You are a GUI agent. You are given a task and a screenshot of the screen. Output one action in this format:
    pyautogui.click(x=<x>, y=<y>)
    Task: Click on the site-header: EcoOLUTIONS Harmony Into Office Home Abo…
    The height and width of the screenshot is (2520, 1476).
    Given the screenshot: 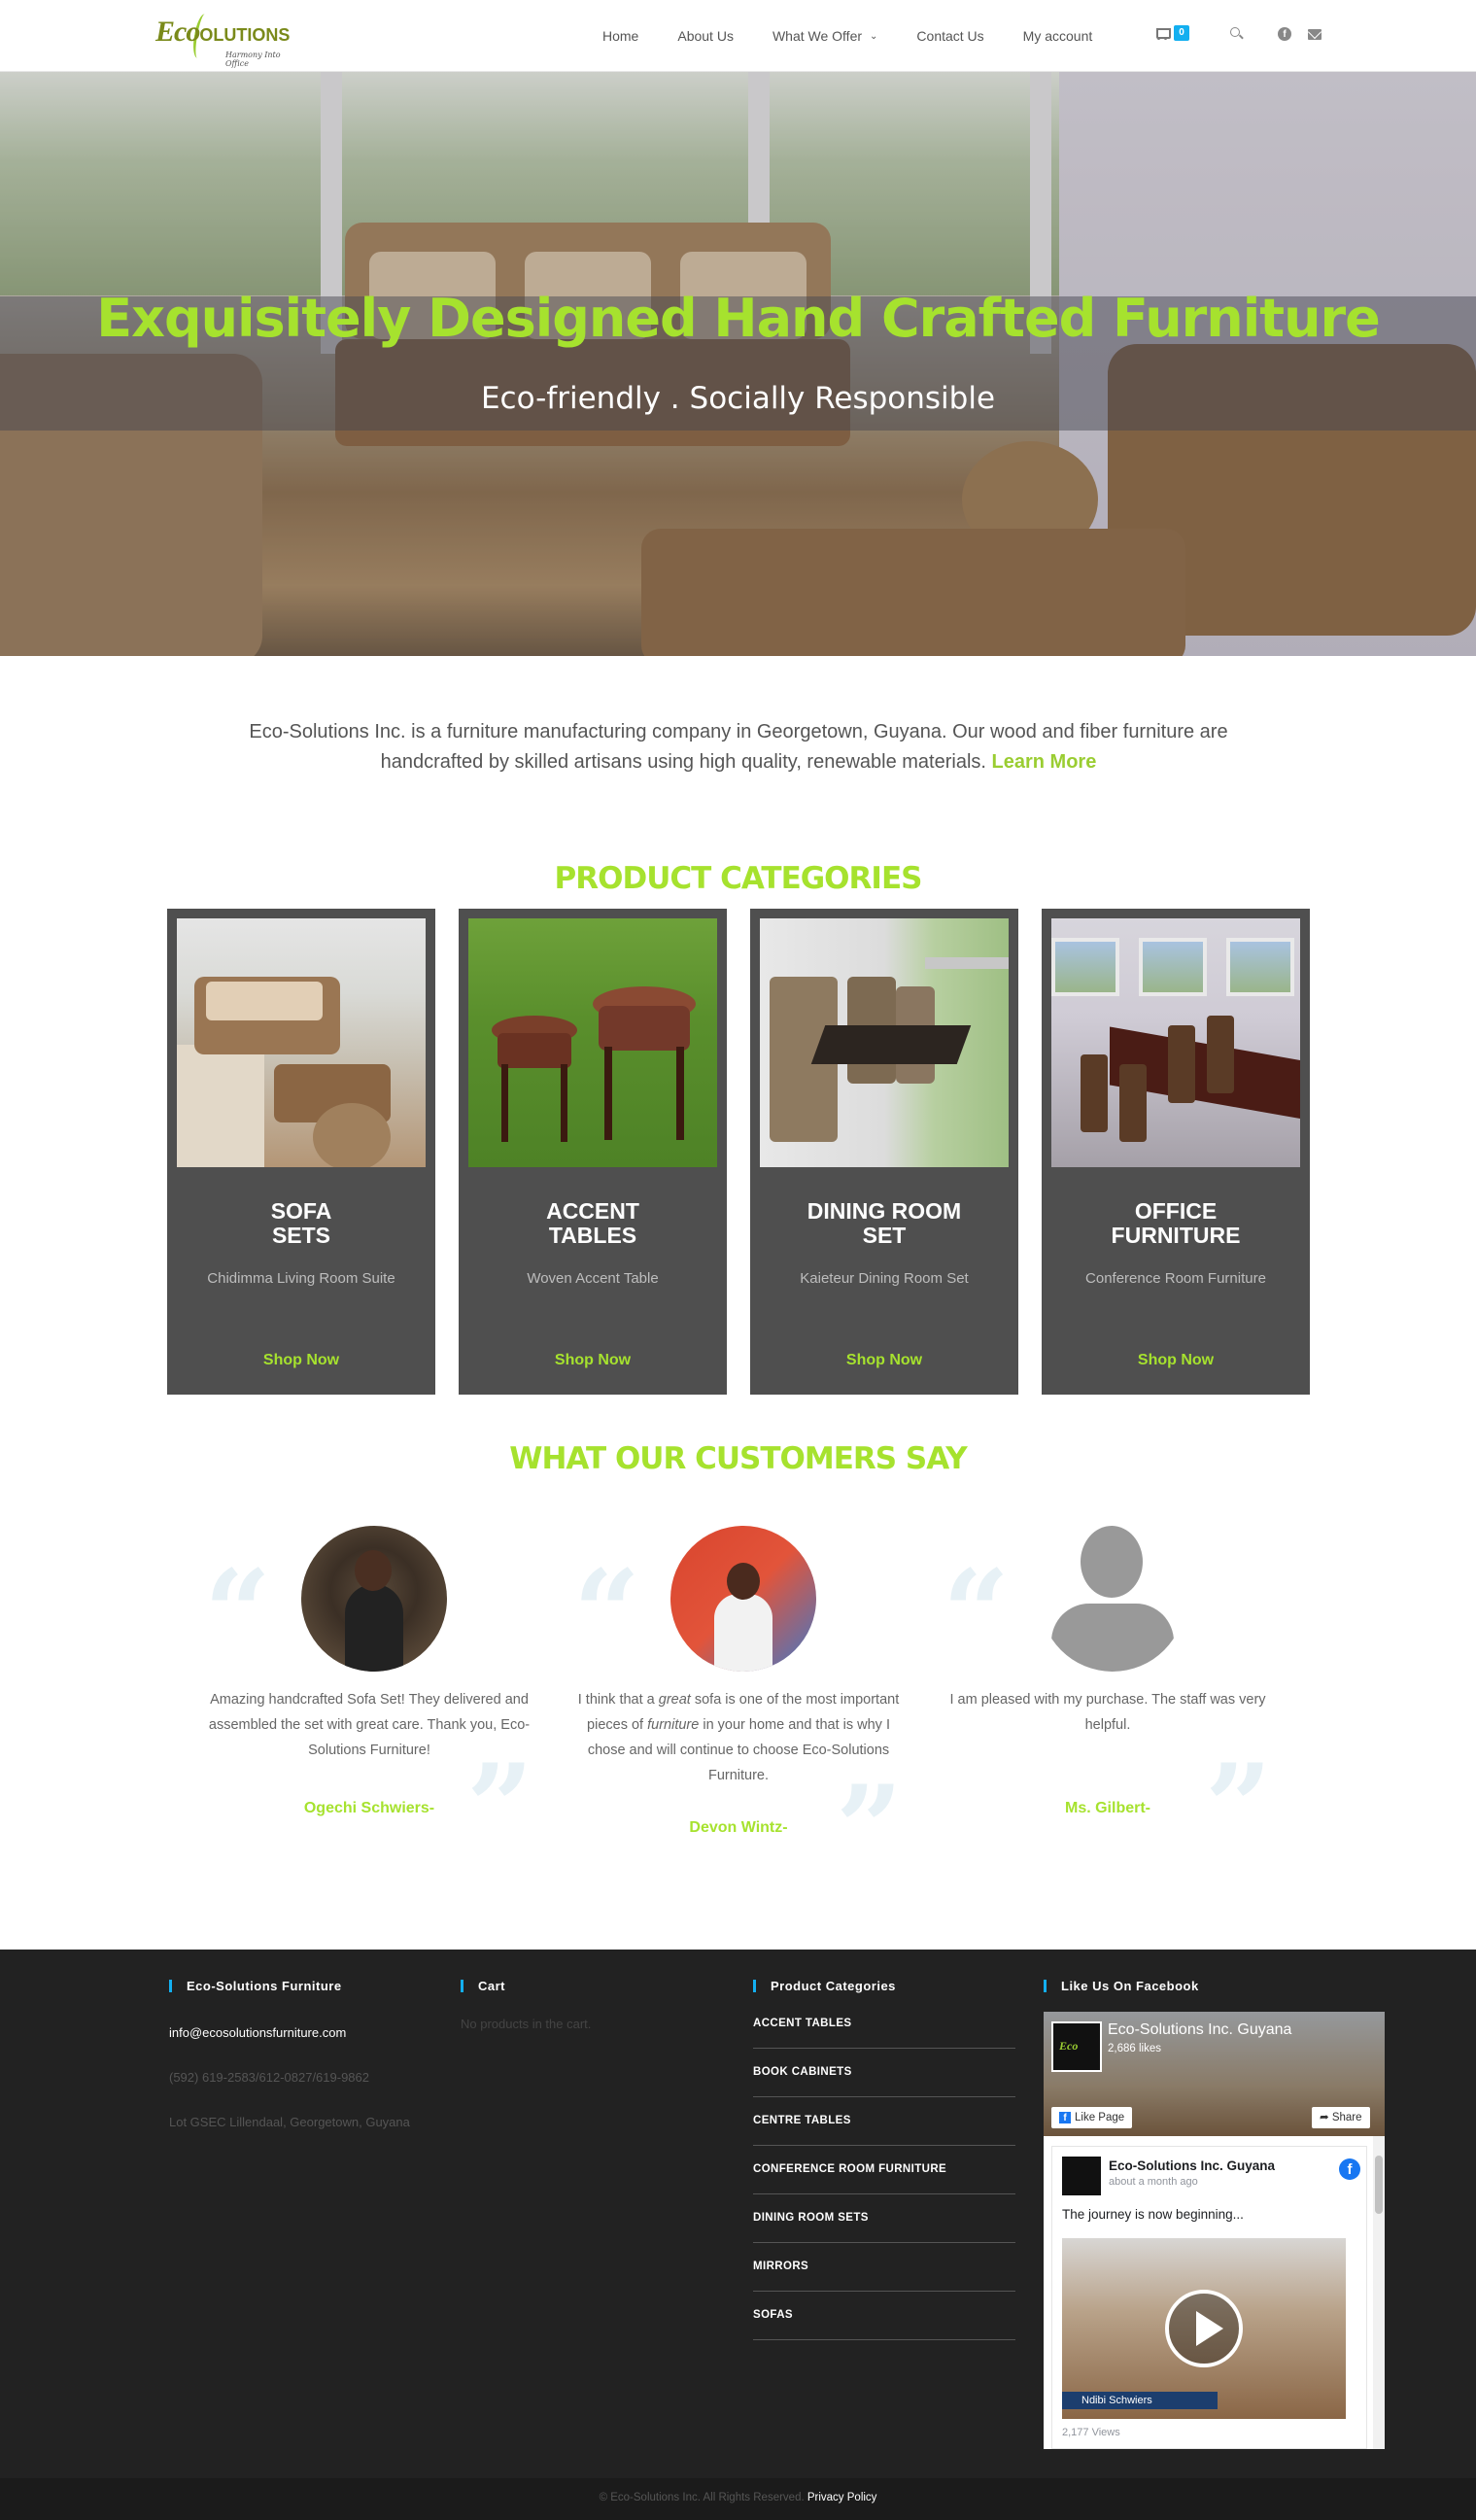 What is the action you would take?
    pyautogui.click(x=738, y=36)
    